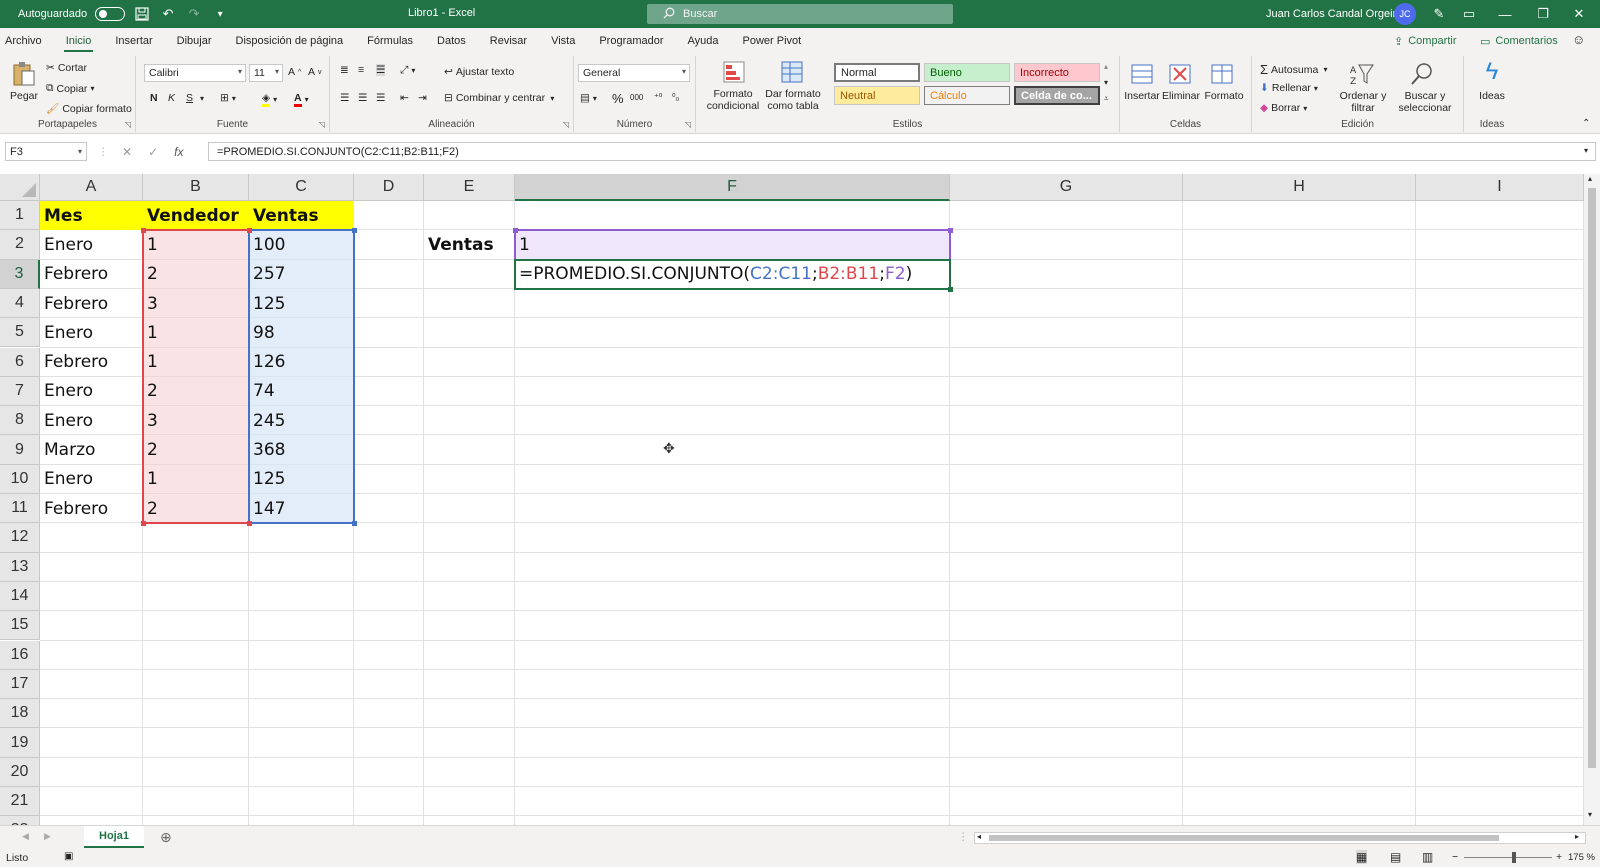  Describe the element at coordinates (20, 509) in the screenshot. I see `row-header-11: 11` at that location.